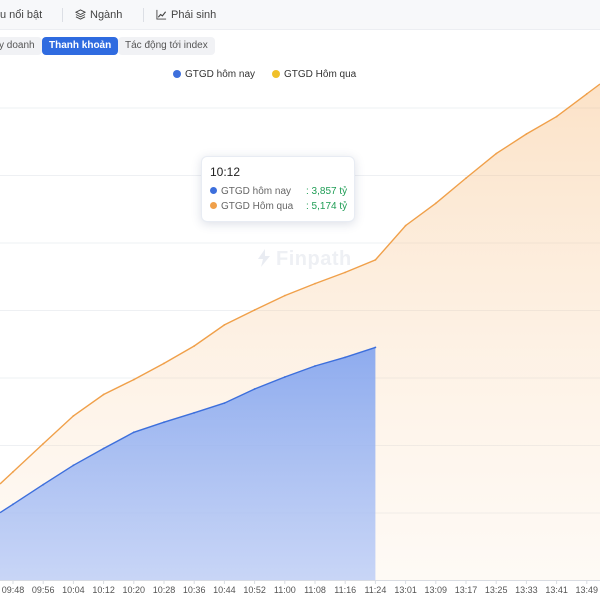 This screenshot has width=600, height=600. I want to click on tooltip-dot-yesterday, so click(213, 205).